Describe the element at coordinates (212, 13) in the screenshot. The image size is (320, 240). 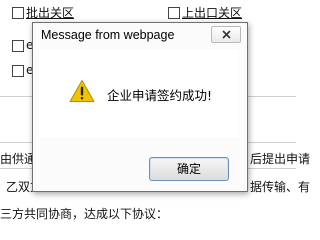
I see `bg-label: 上出口关区` at that location.